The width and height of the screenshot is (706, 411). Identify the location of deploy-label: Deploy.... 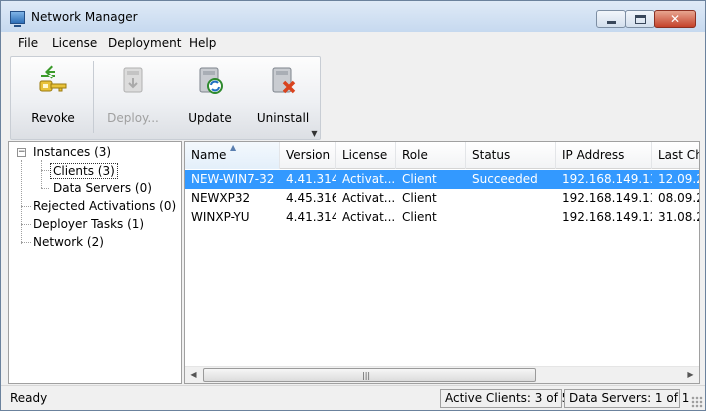
(133, 118).